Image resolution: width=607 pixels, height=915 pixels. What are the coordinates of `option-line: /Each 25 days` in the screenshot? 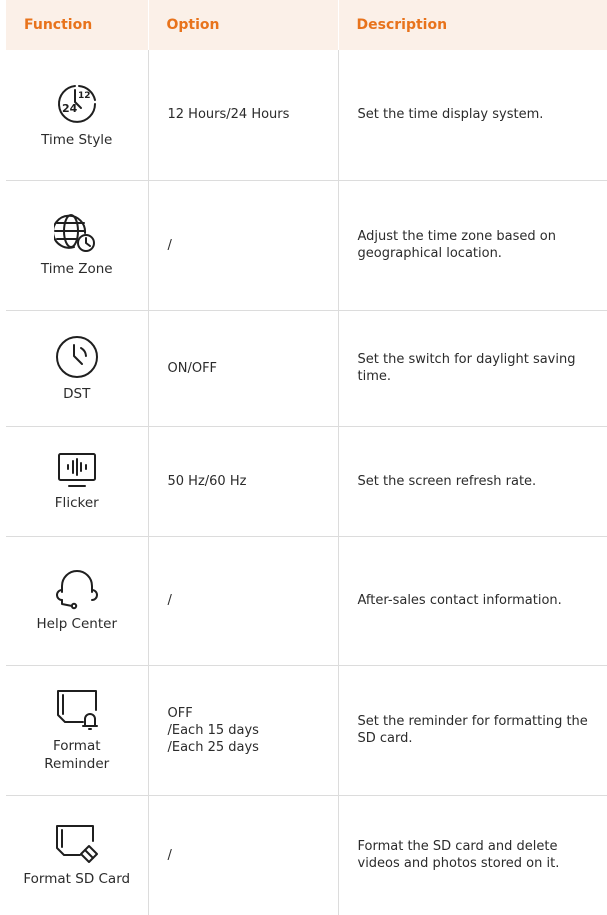 It's located at (213, 747).